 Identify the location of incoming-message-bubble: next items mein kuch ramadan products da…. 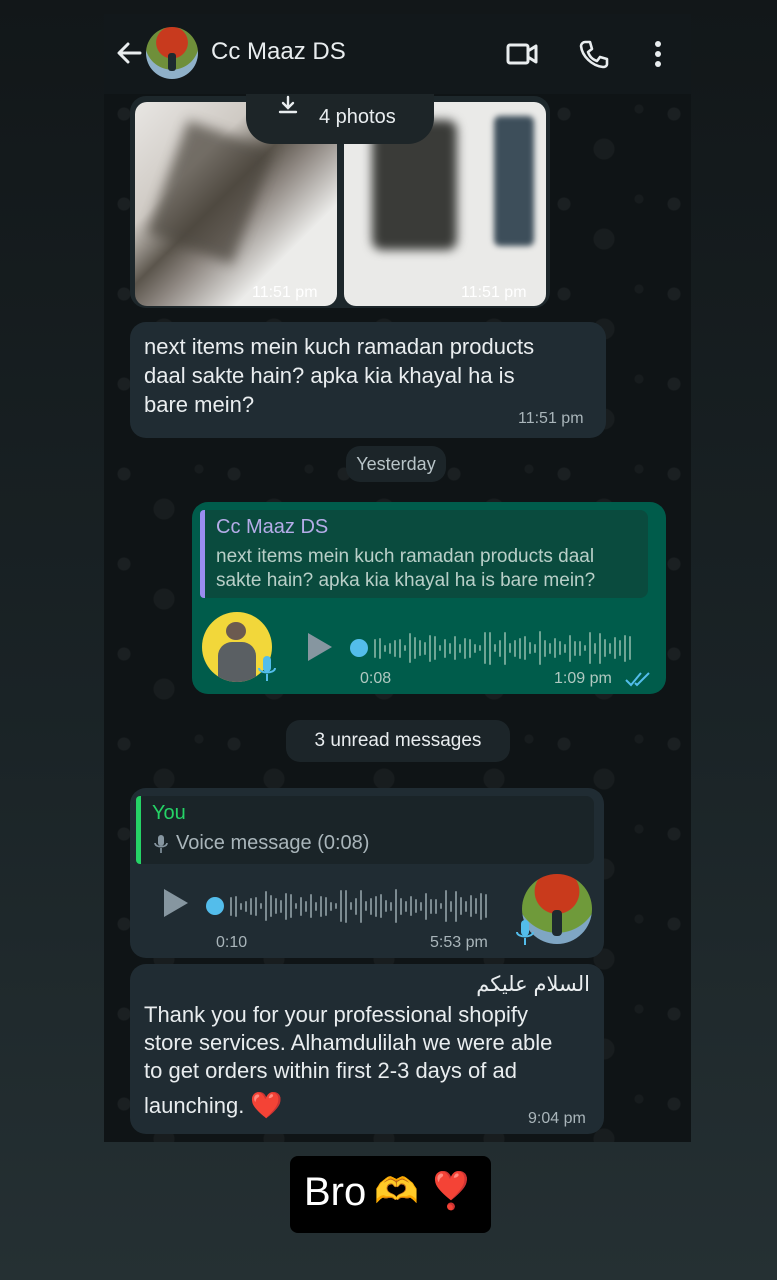
(368, 380).